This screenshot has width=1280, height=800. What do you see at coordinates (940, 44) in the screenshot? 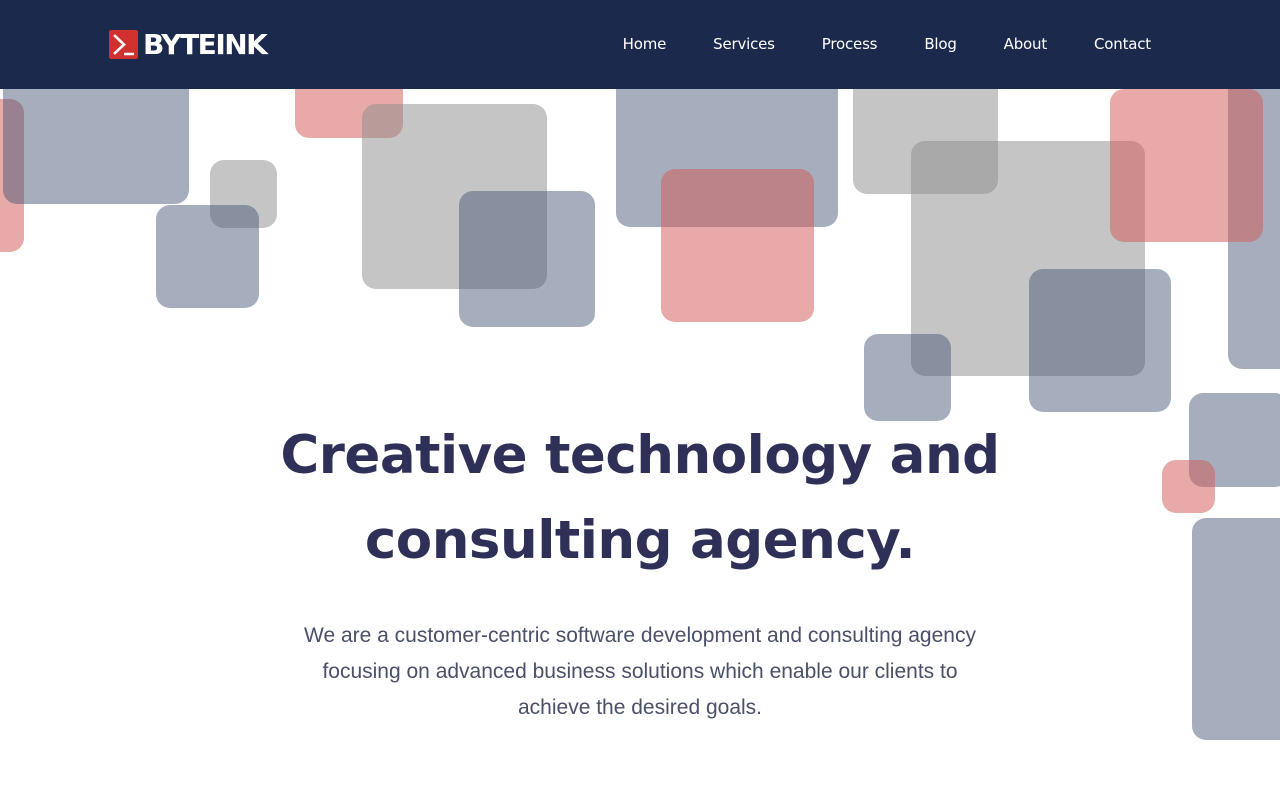
I see `nav-blog: Blog` at bounding box center [940, 44].